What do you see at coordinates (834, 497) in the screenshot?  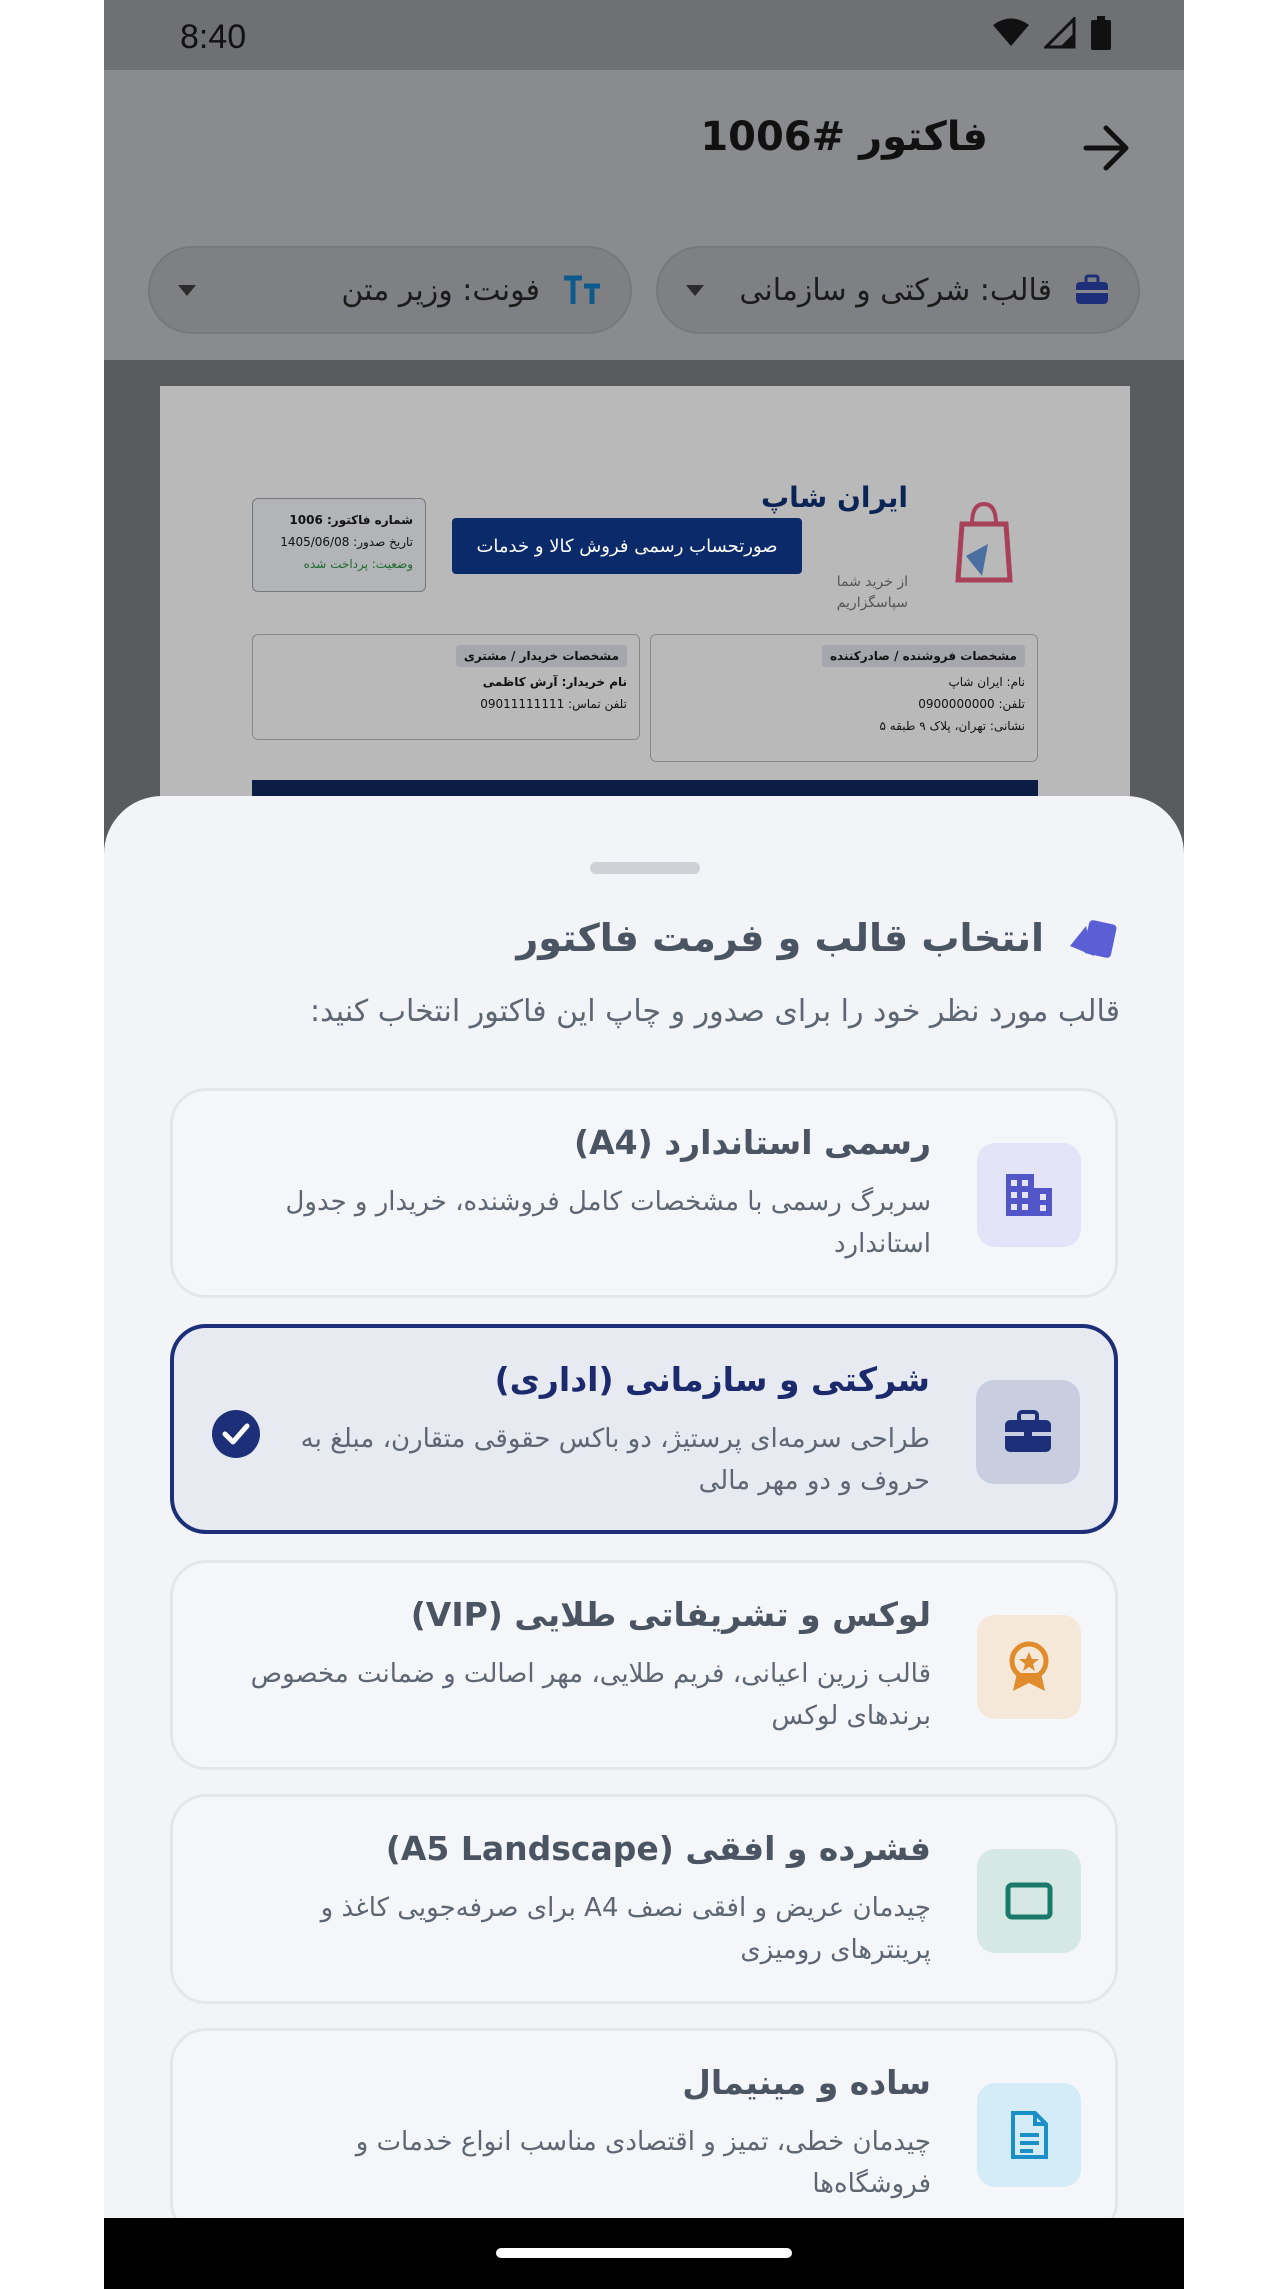 I see `brand-name: ایران شاپ` at bounding box center [834, 497].